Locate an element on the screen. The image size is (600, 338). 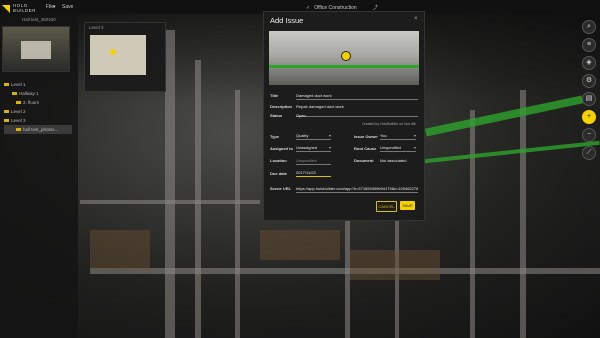
compass-icon: ◈ is located at coordinates (589, 63).